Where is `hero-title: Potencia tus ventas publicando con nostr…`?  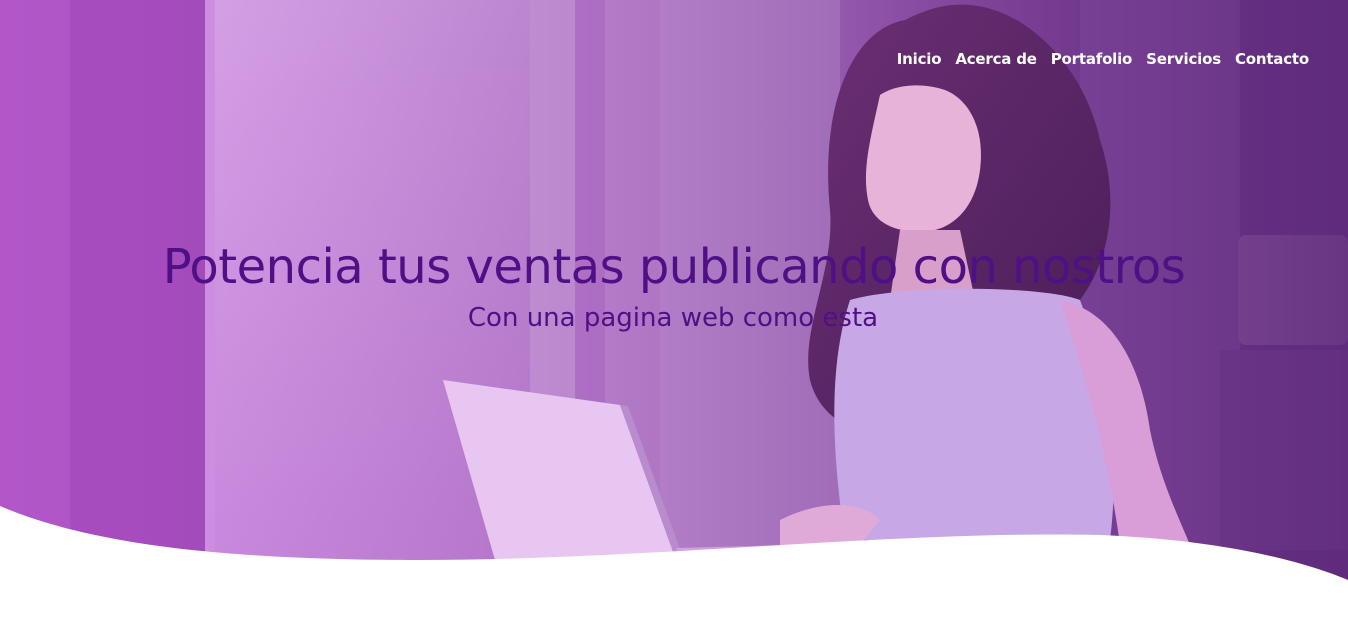 hero-title: Potencia tus ventas publicando con nostr… is located at coordinates (674, 267).